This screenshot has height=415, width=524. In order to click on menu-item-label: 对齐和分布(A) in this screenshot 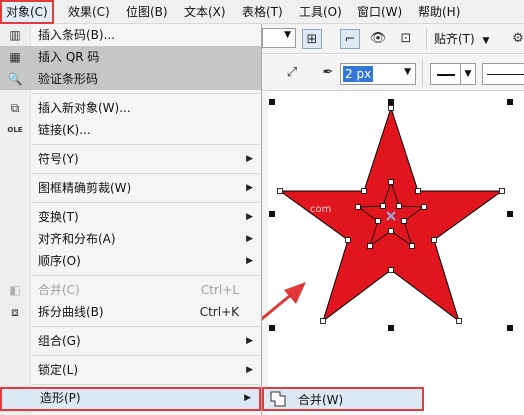, I will do `click(77, 239)`.